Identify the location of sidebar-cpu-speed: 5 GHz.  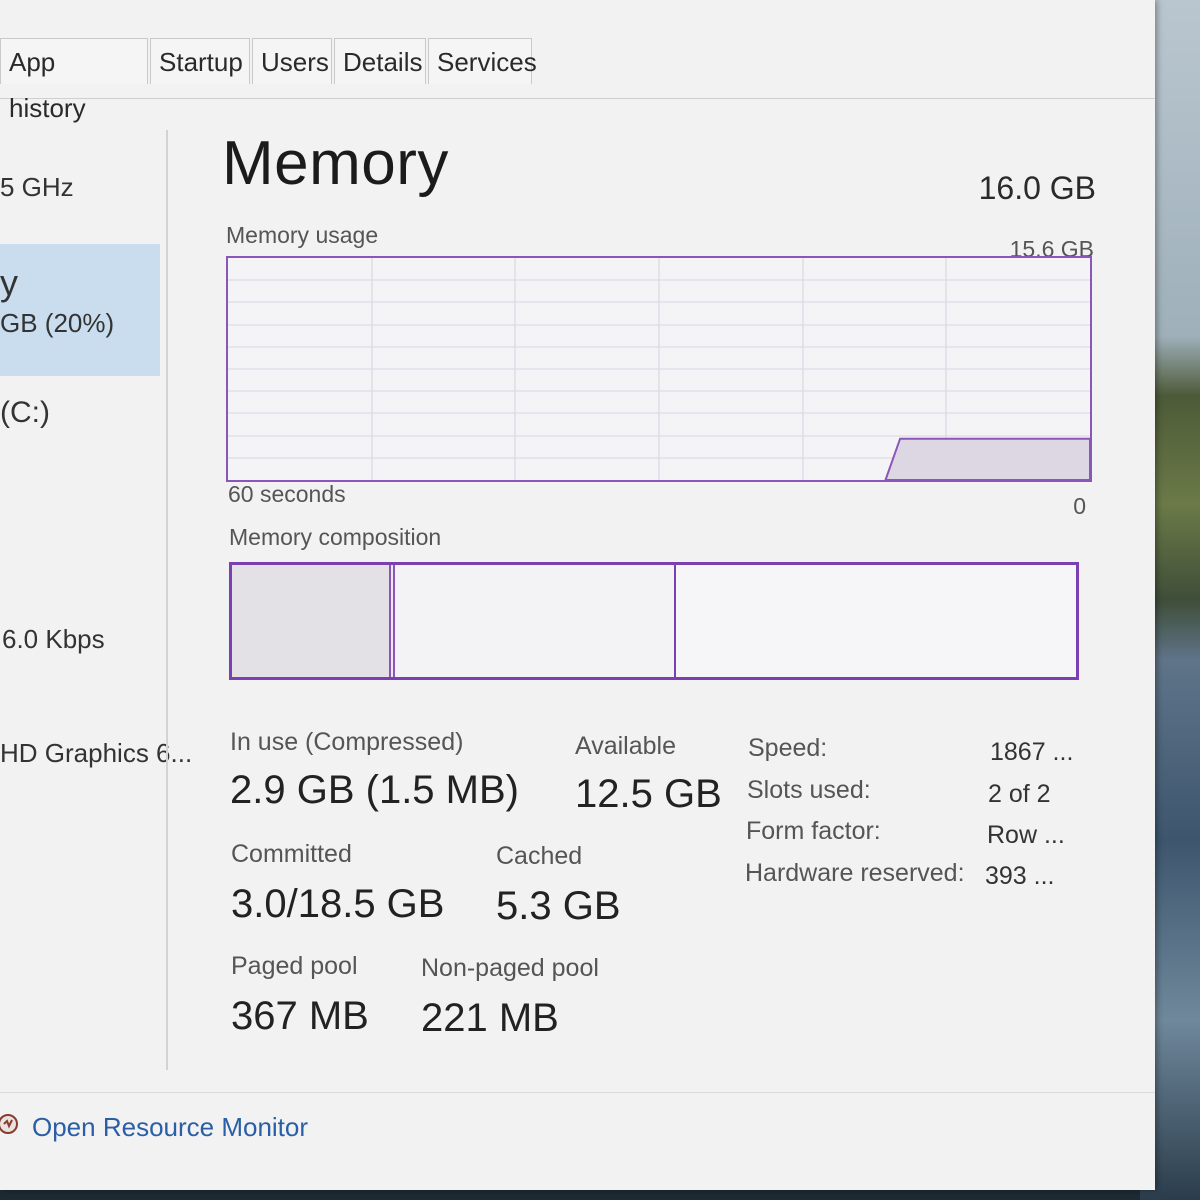
(37, 187).